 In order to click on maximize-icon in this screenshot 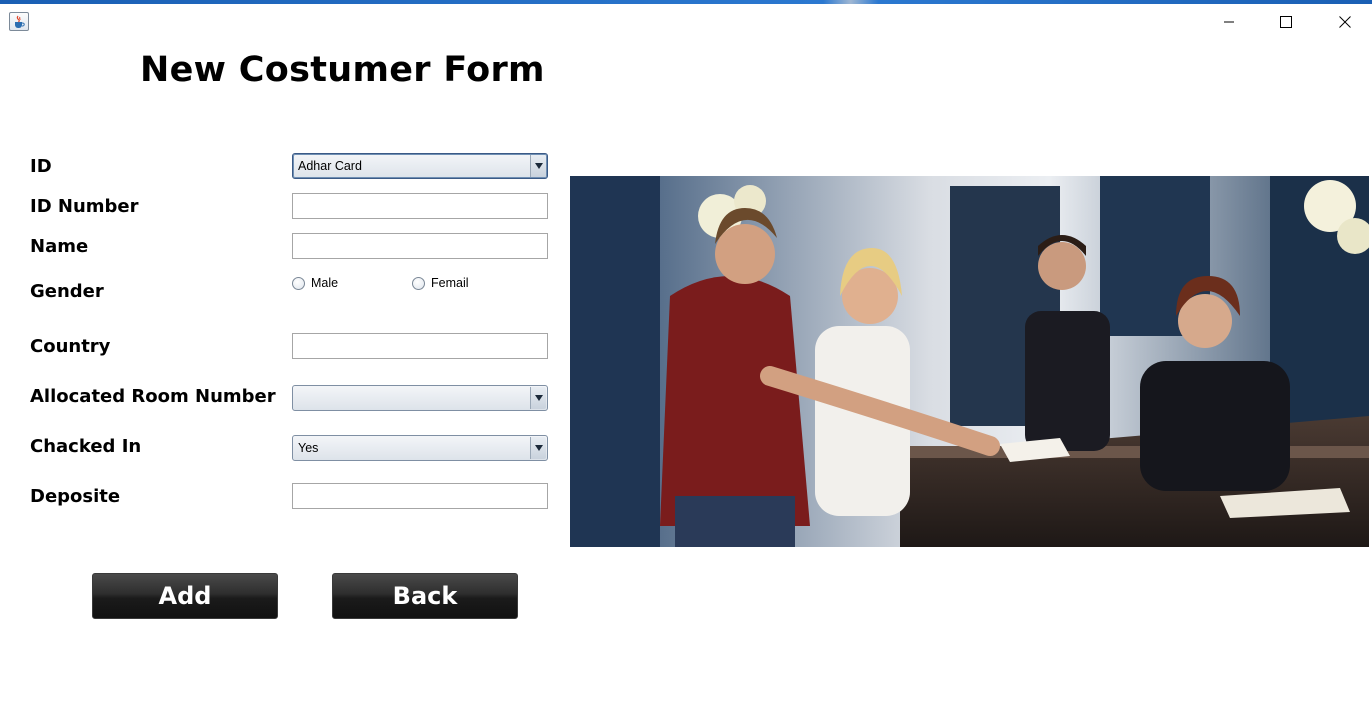, I will do `click(1286, 22)`.